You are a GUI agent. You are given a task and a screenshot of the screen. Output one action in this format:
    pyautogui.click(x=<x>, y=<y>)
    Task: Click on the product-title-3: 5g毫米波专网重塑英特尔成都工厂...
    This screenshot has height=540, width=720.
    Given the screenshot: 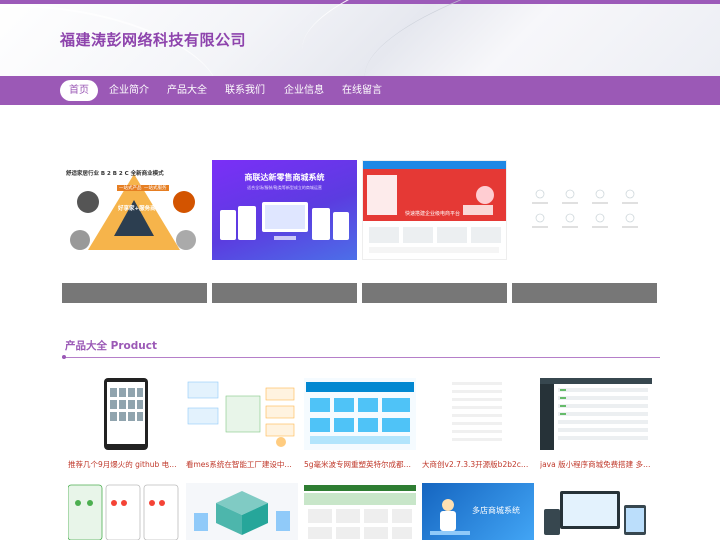 What is the action you would take?
    pyautogui.click(x=360, y=464)
    